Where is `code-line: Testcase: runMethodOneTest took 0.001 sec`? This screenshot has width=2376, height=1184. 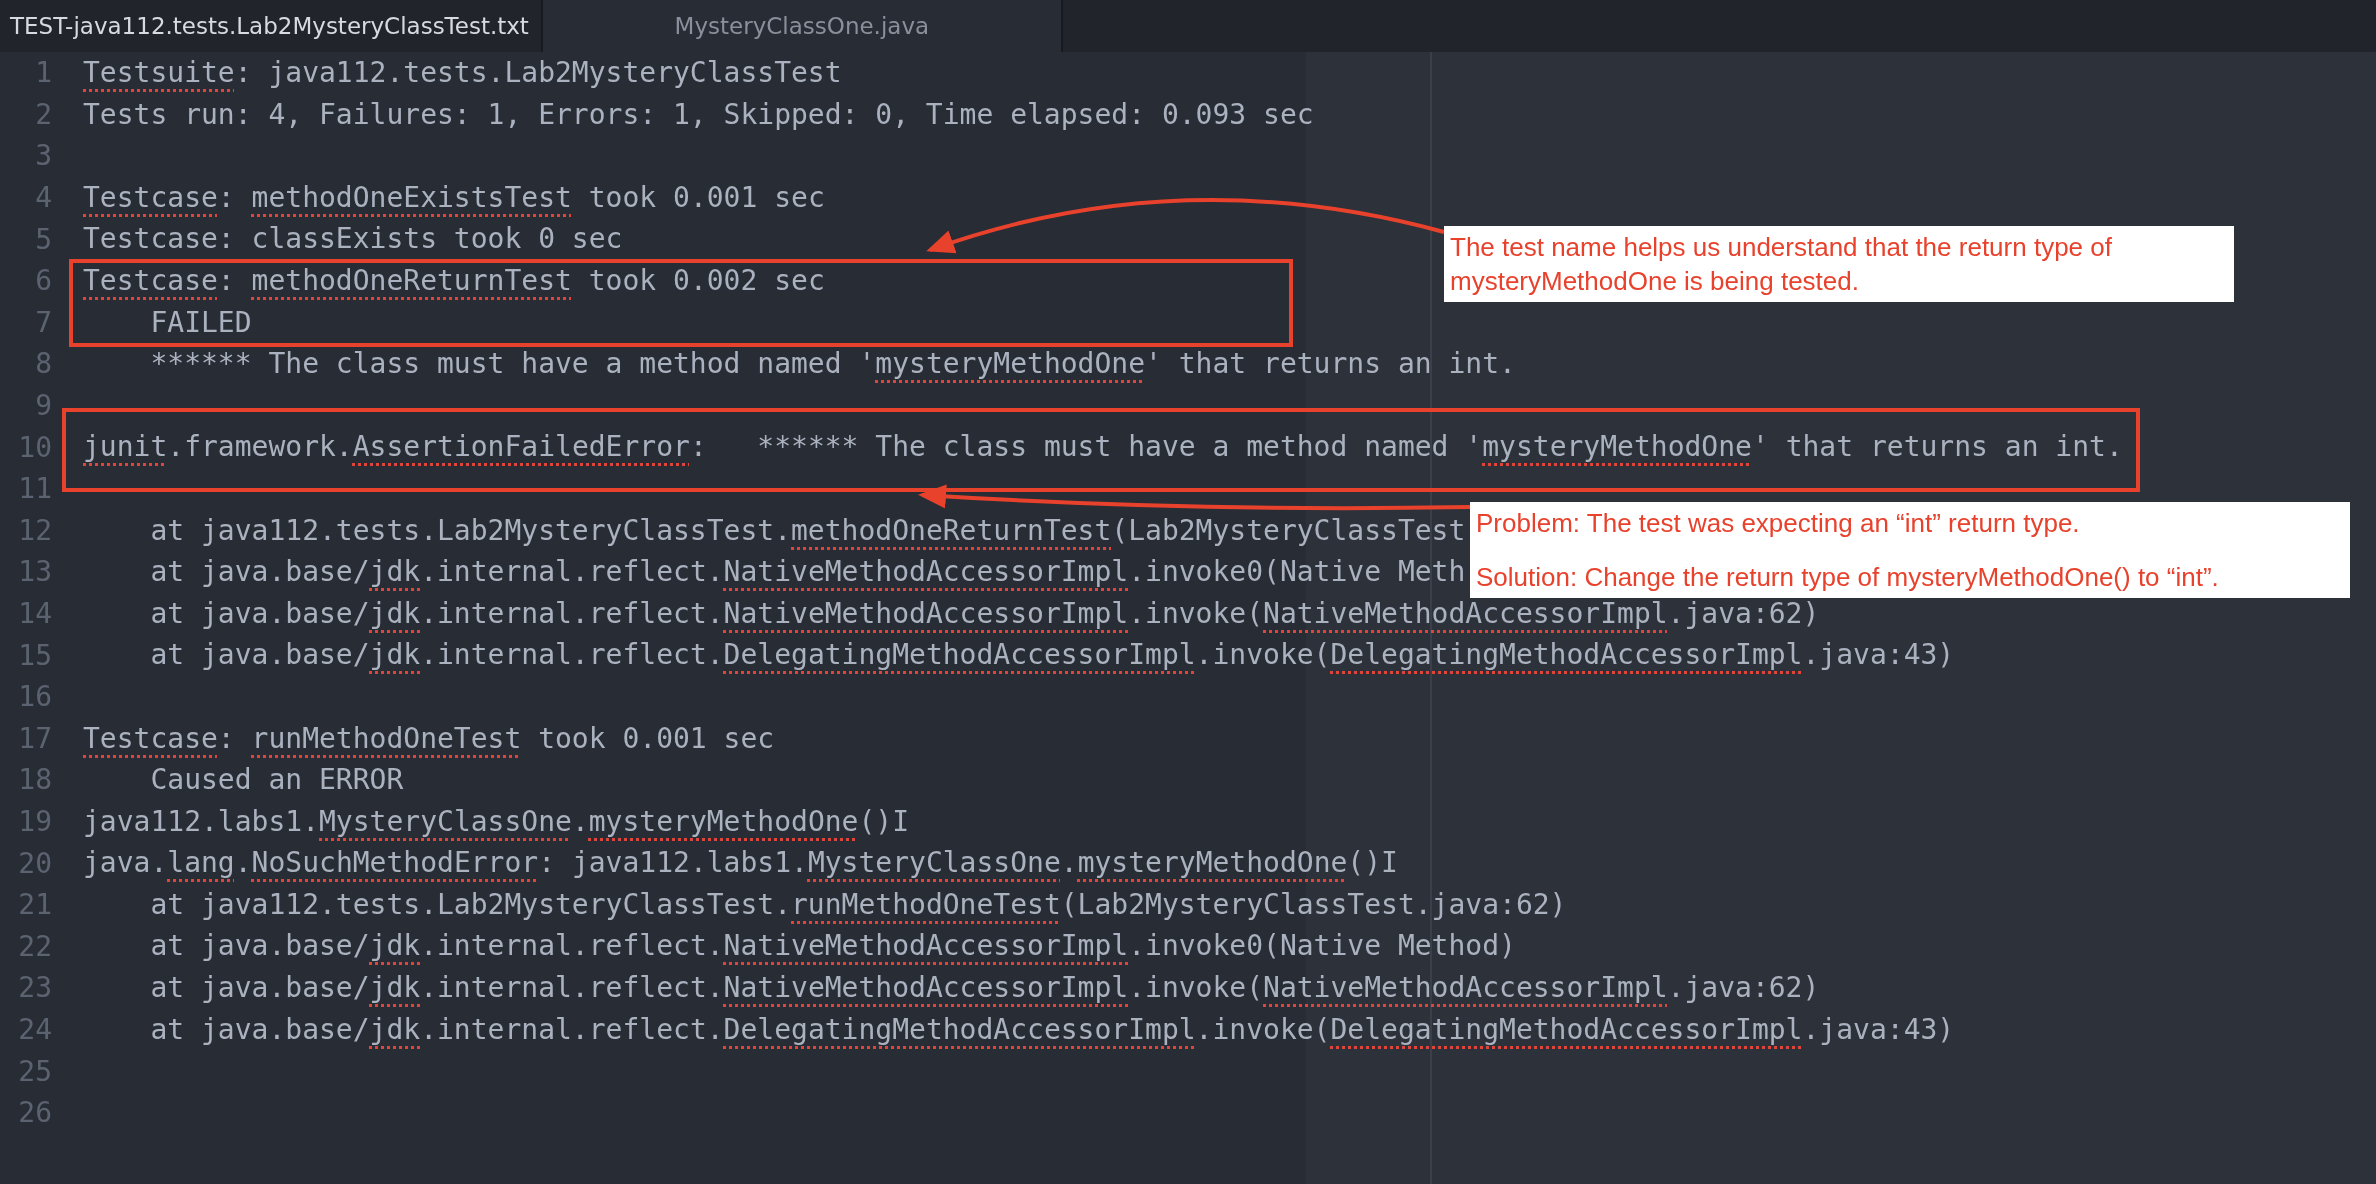
code-line: Testcase: runMethodOneTest took 0.001 sec is located at coordinates (429, 738).